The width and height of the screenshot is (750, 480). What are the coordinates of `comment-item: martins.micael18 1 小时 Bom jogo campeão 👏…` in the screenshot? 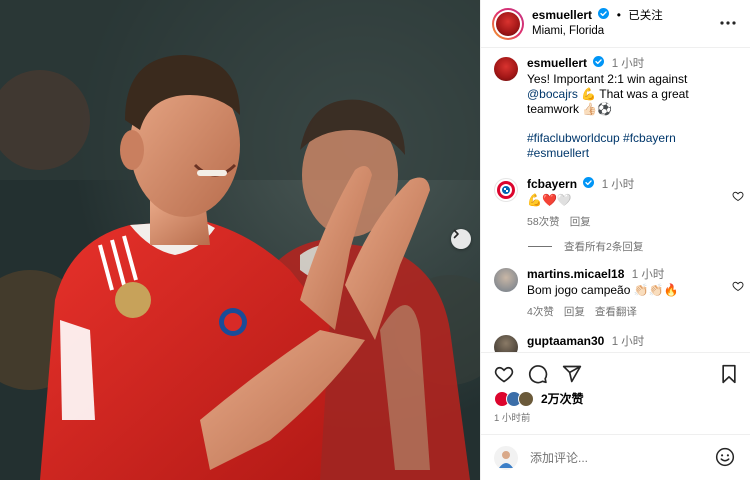 It's located at (619, 293).